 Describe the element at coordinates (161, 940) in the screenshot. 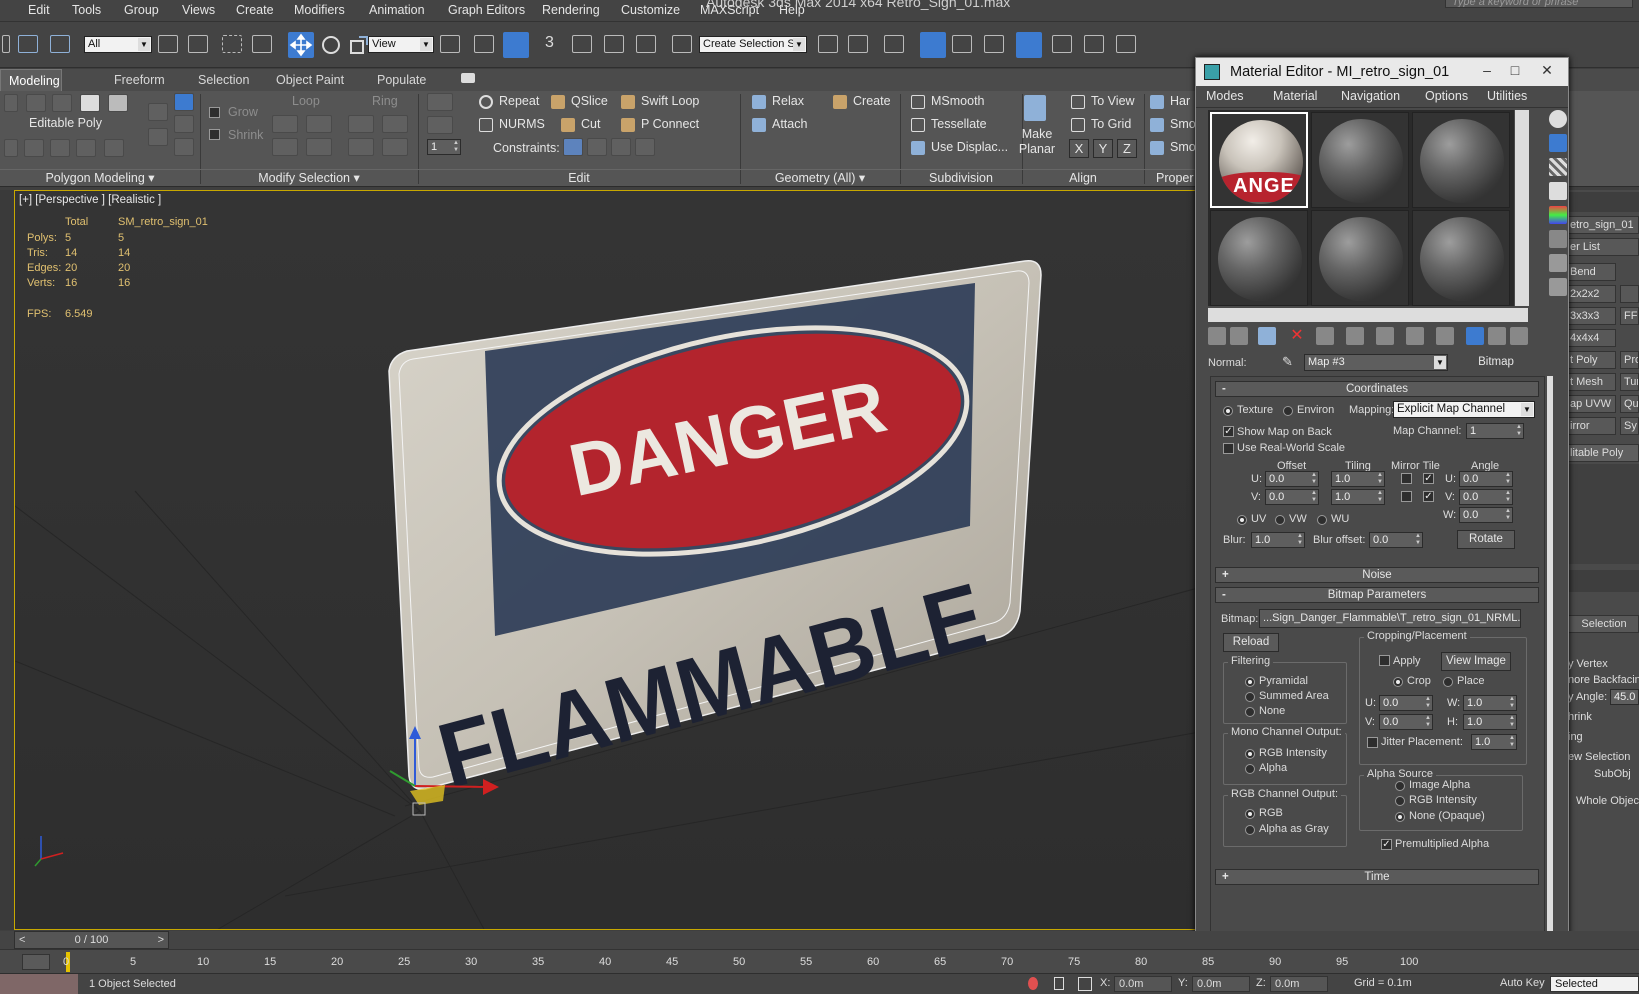

I see `time-slider-next-icon: >` at that location.